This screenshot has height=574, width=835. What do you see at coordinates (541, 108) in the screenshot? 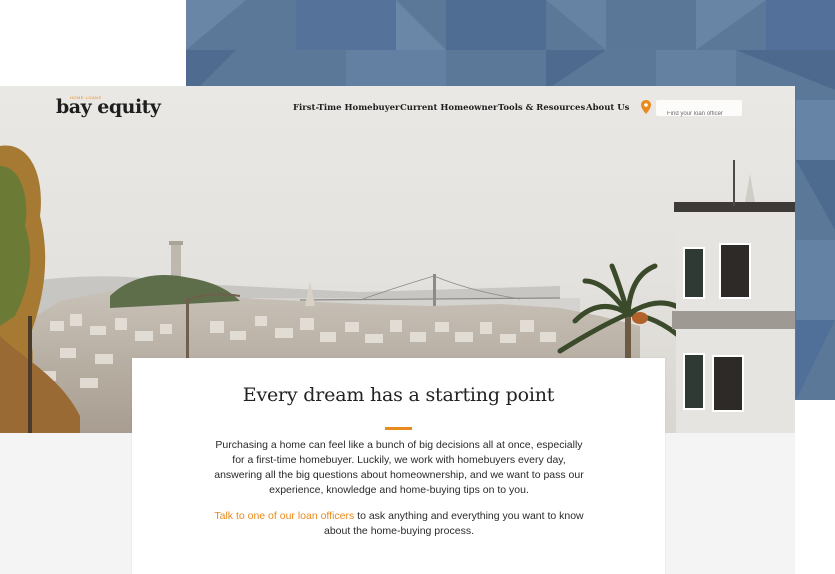
I see `nav-tools-resources: Tools & Resources` at bounding box center [541, 108].